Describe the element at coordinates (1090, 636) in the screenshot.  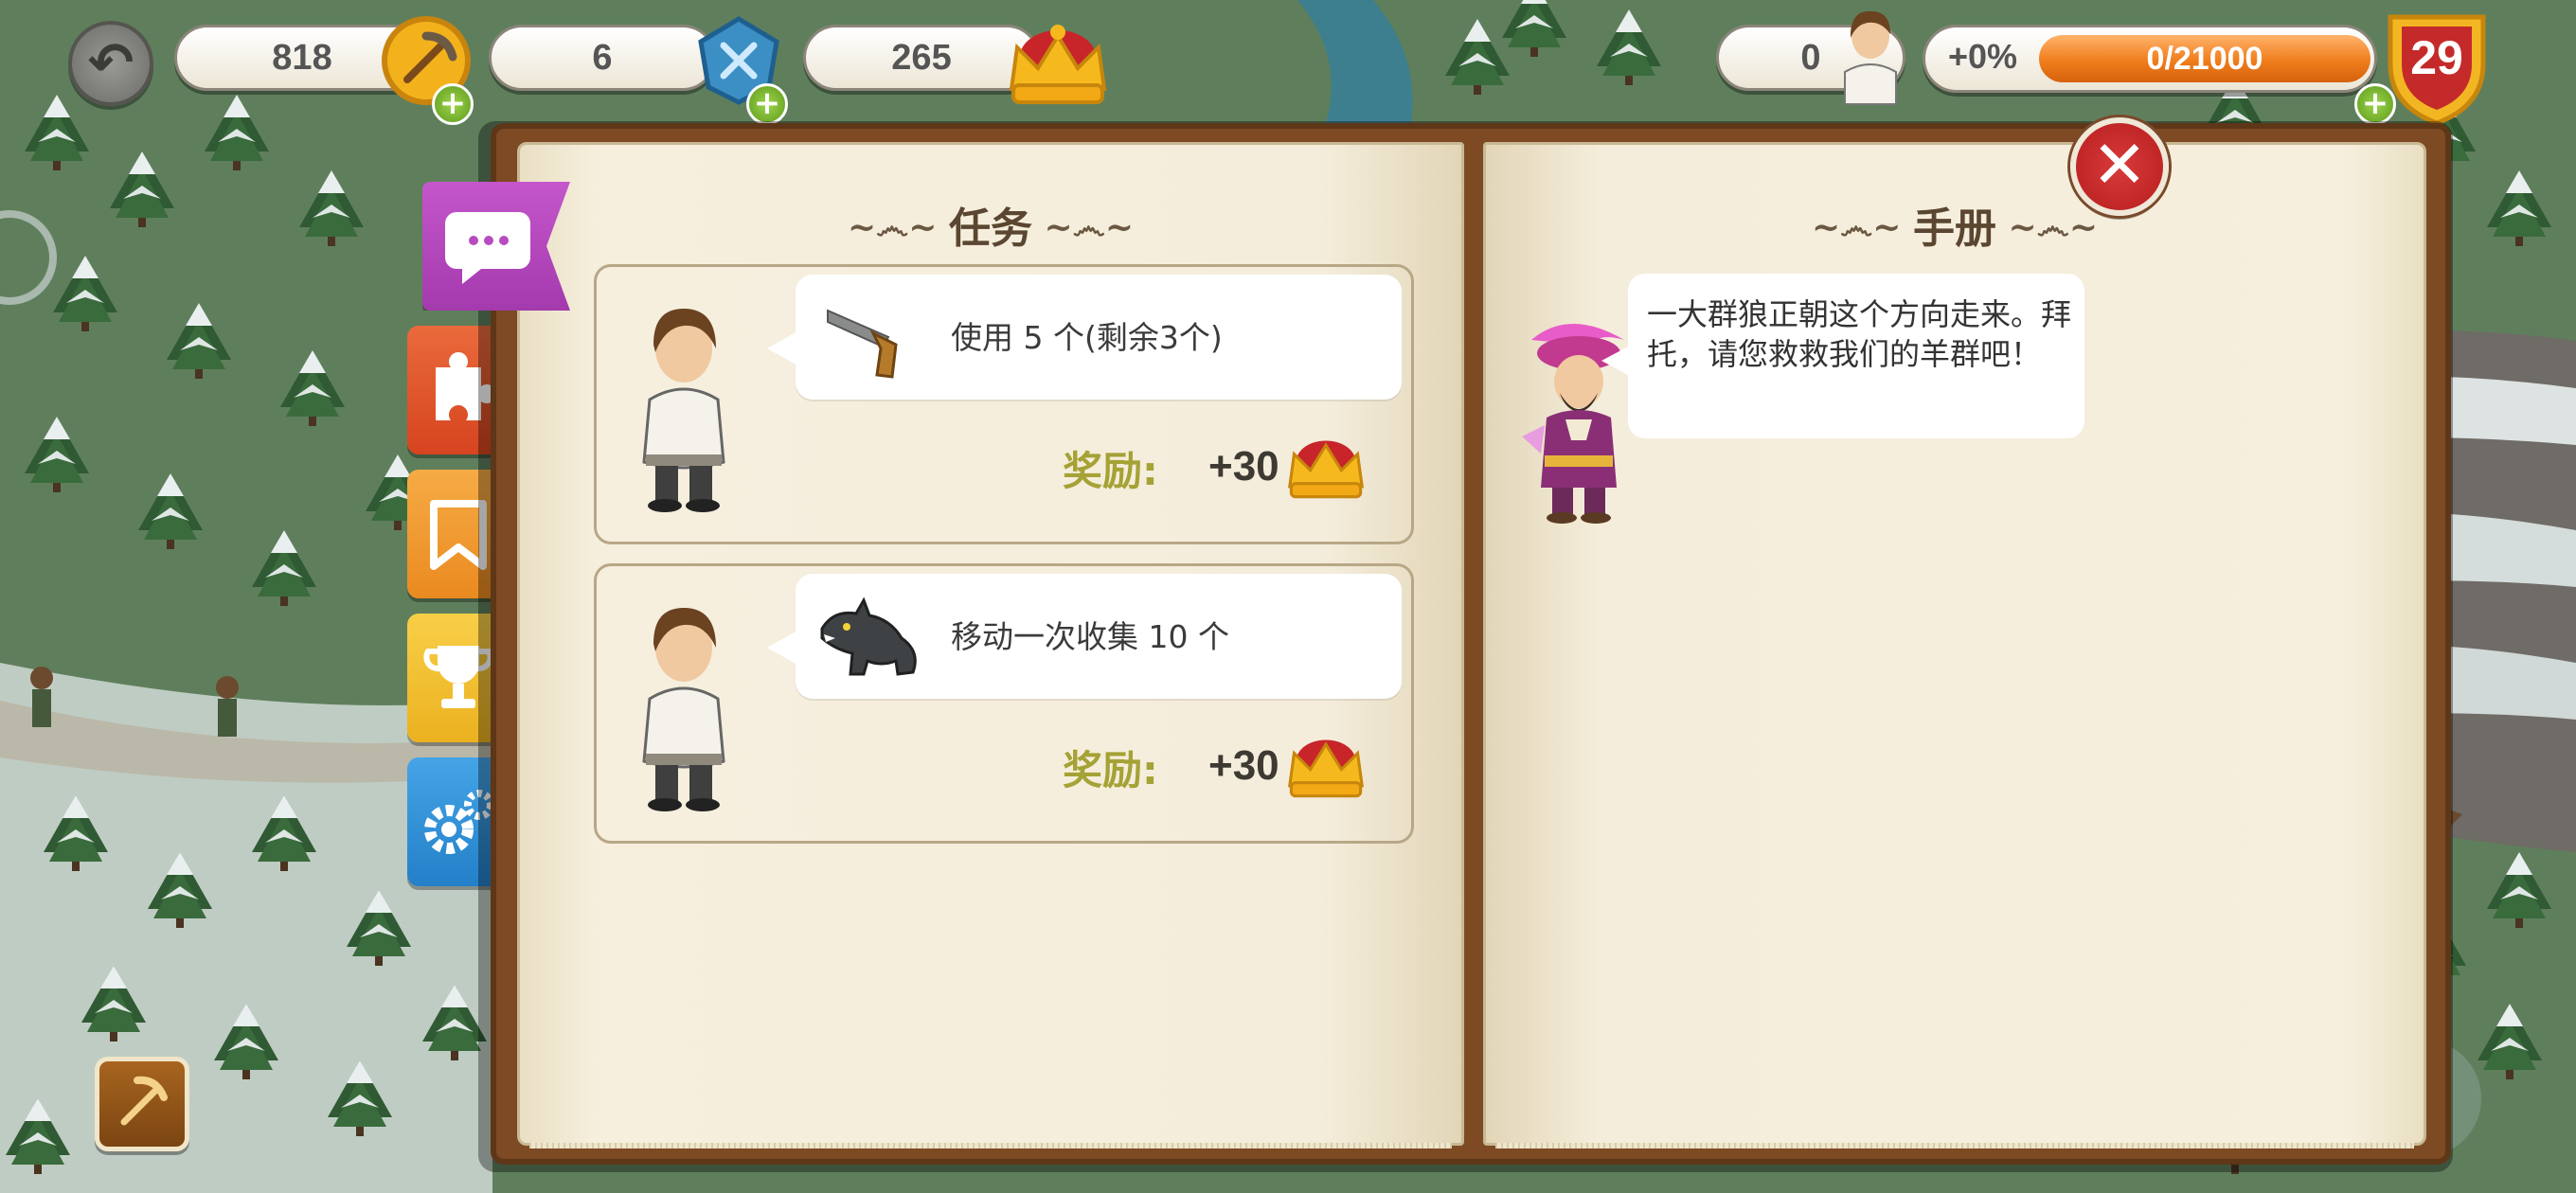
I see `quest-text: 移动一次收集 10 个` at that location.